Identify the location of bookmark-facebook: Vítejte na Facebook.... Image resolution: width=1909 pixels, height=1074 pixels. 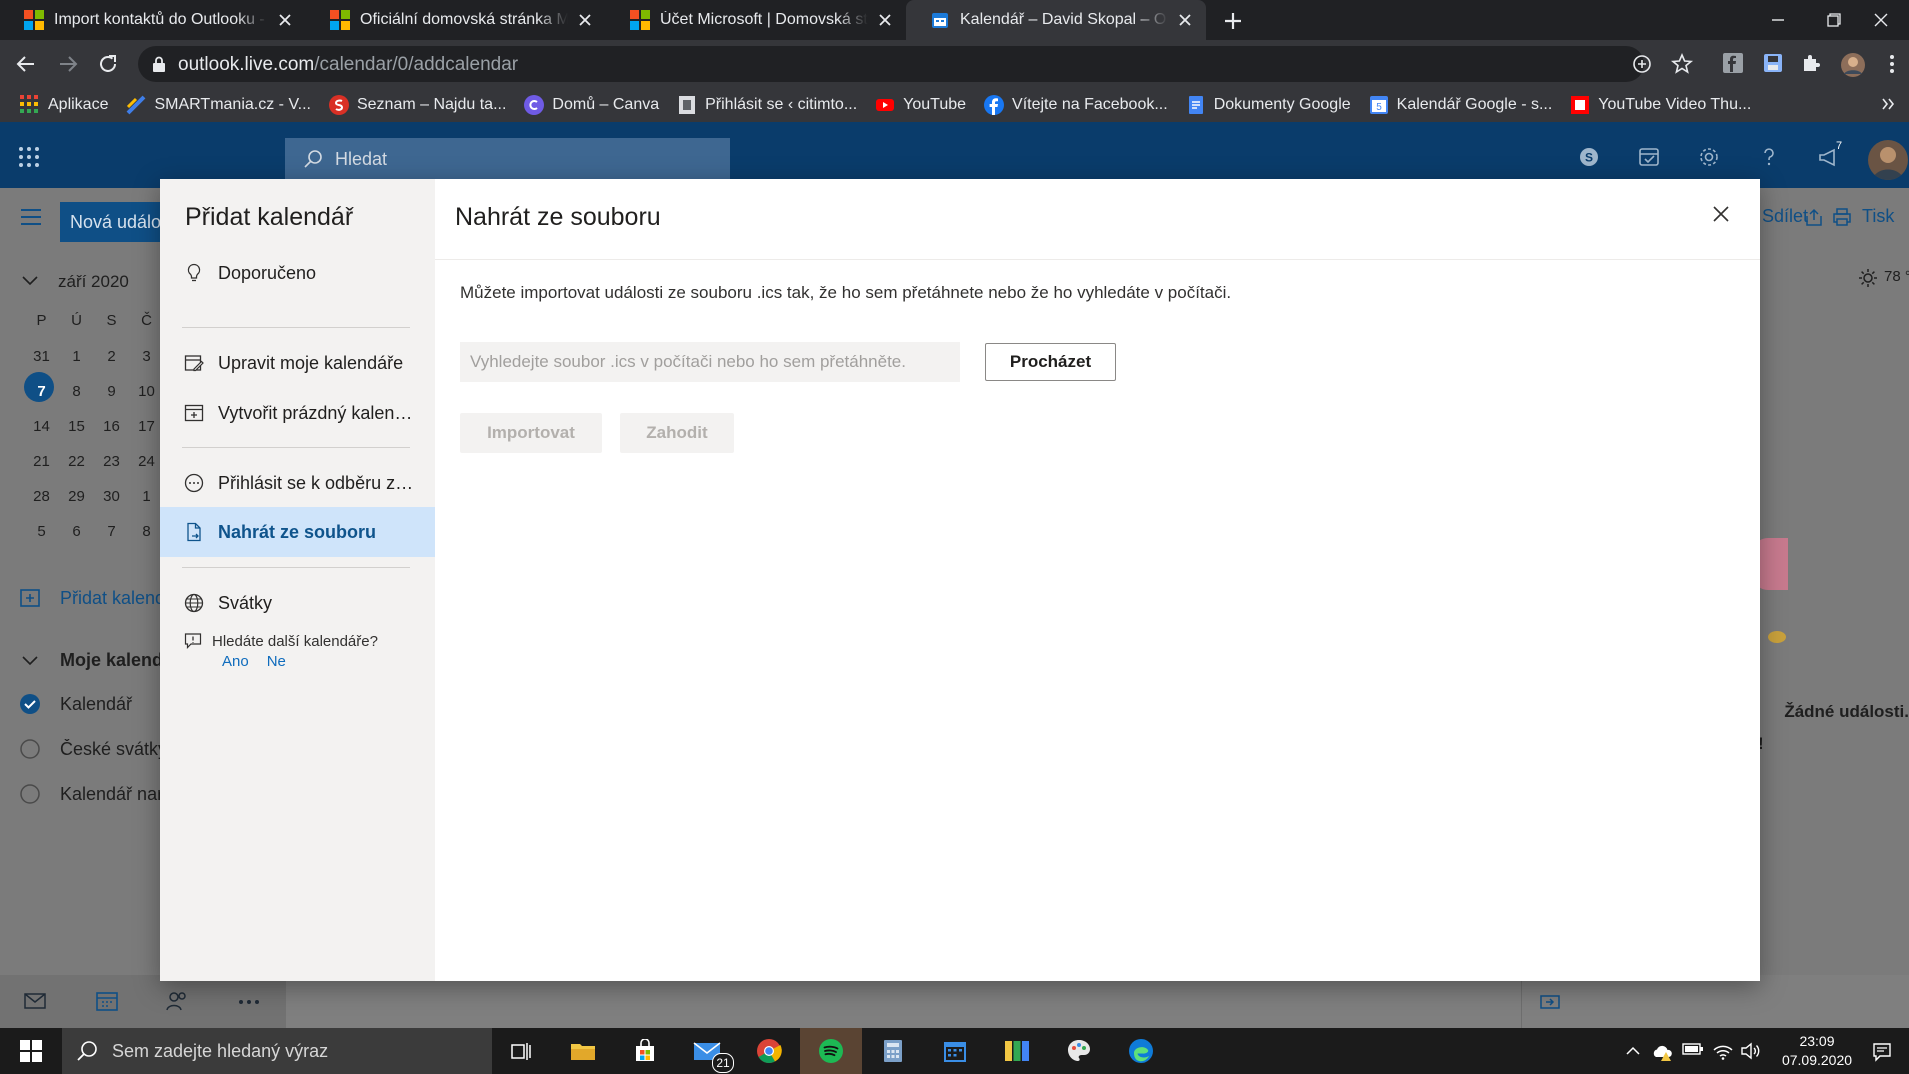
(1076, 105).